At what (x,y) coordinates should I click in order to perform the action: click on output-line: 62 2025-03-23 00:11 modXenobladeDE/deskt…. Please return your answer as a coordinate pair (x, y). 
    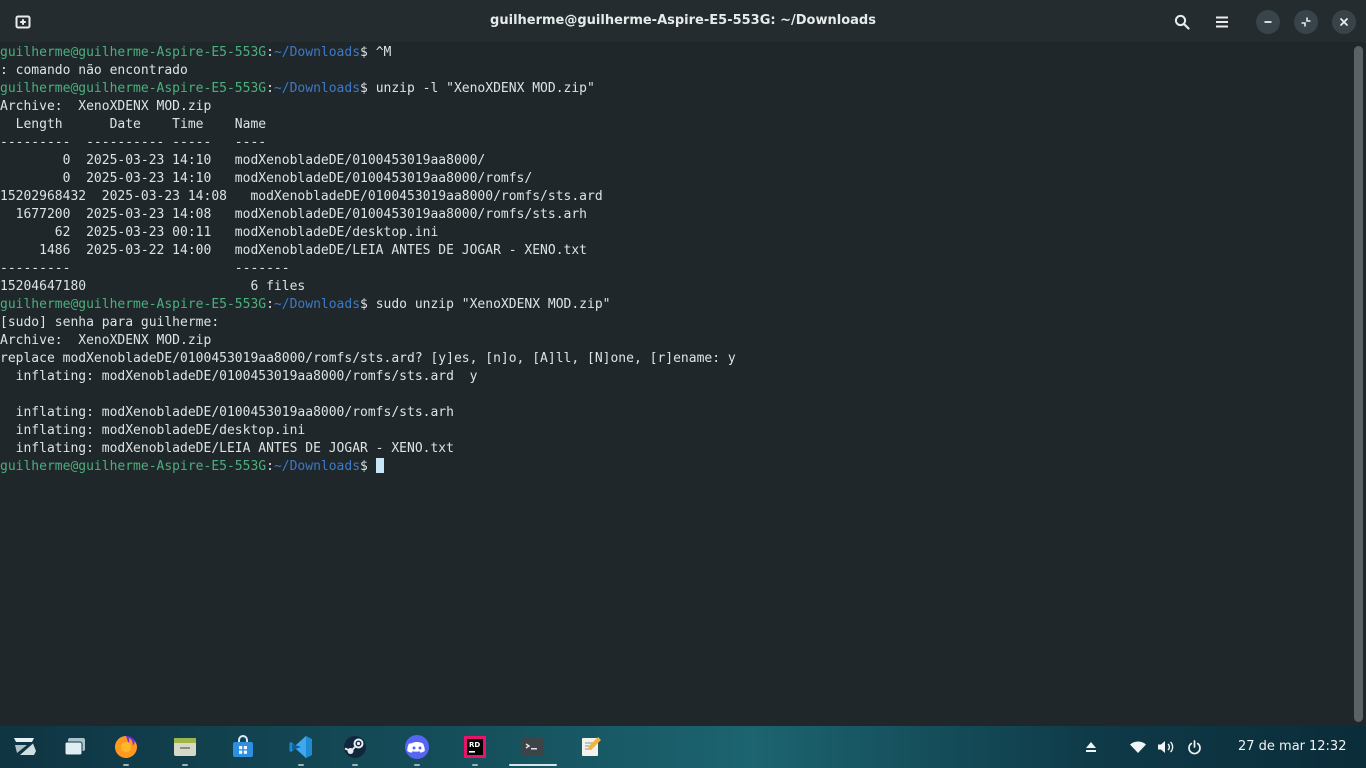
    Looking at the image, I should click on (219, 232).